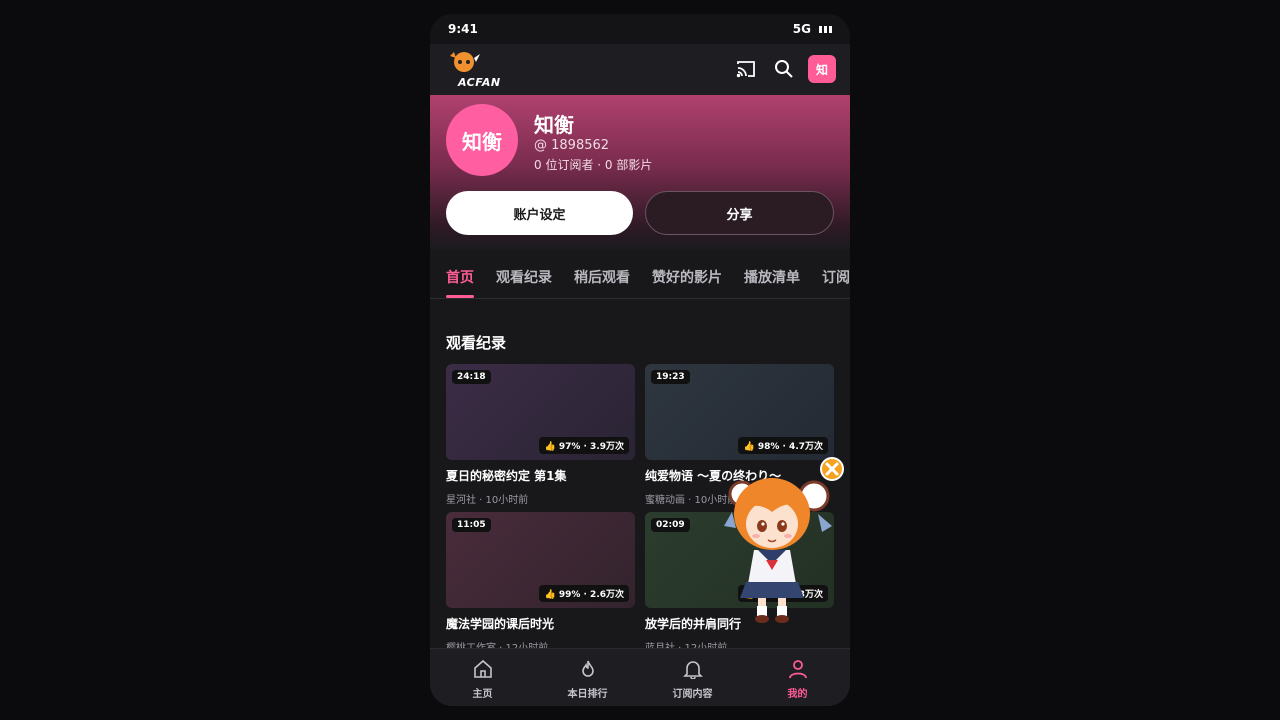 The height and width of the screenshot is (720, 1280). I want to click on video-title: 魔法学园的课后时光, so click(540, 623).